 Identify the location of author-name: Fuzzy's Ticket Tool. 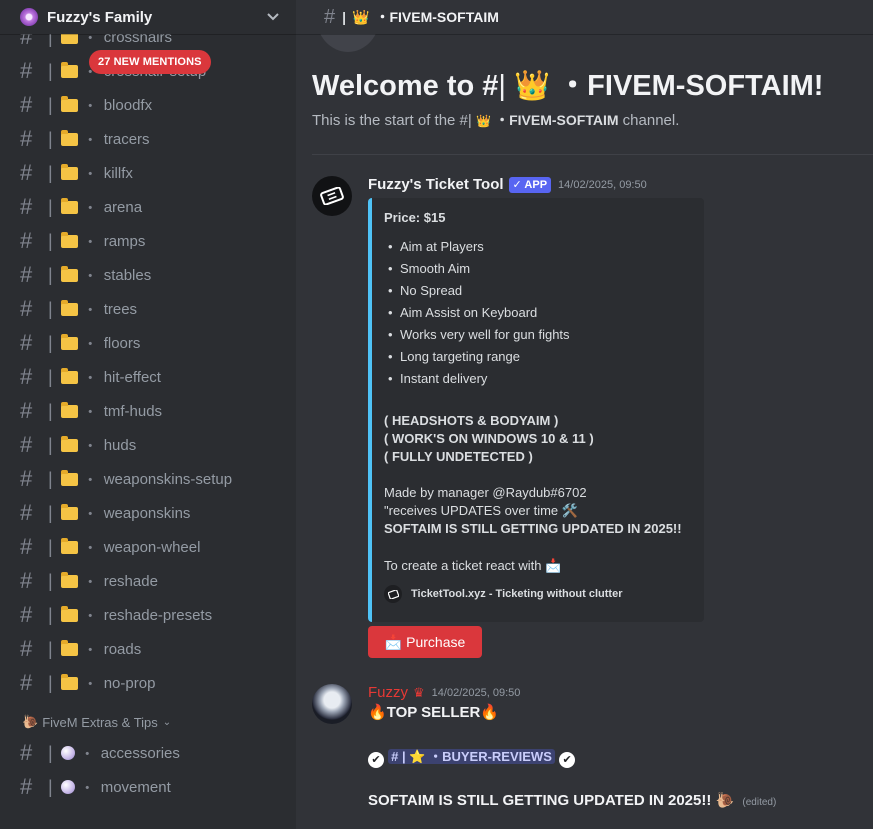
(436, 184).